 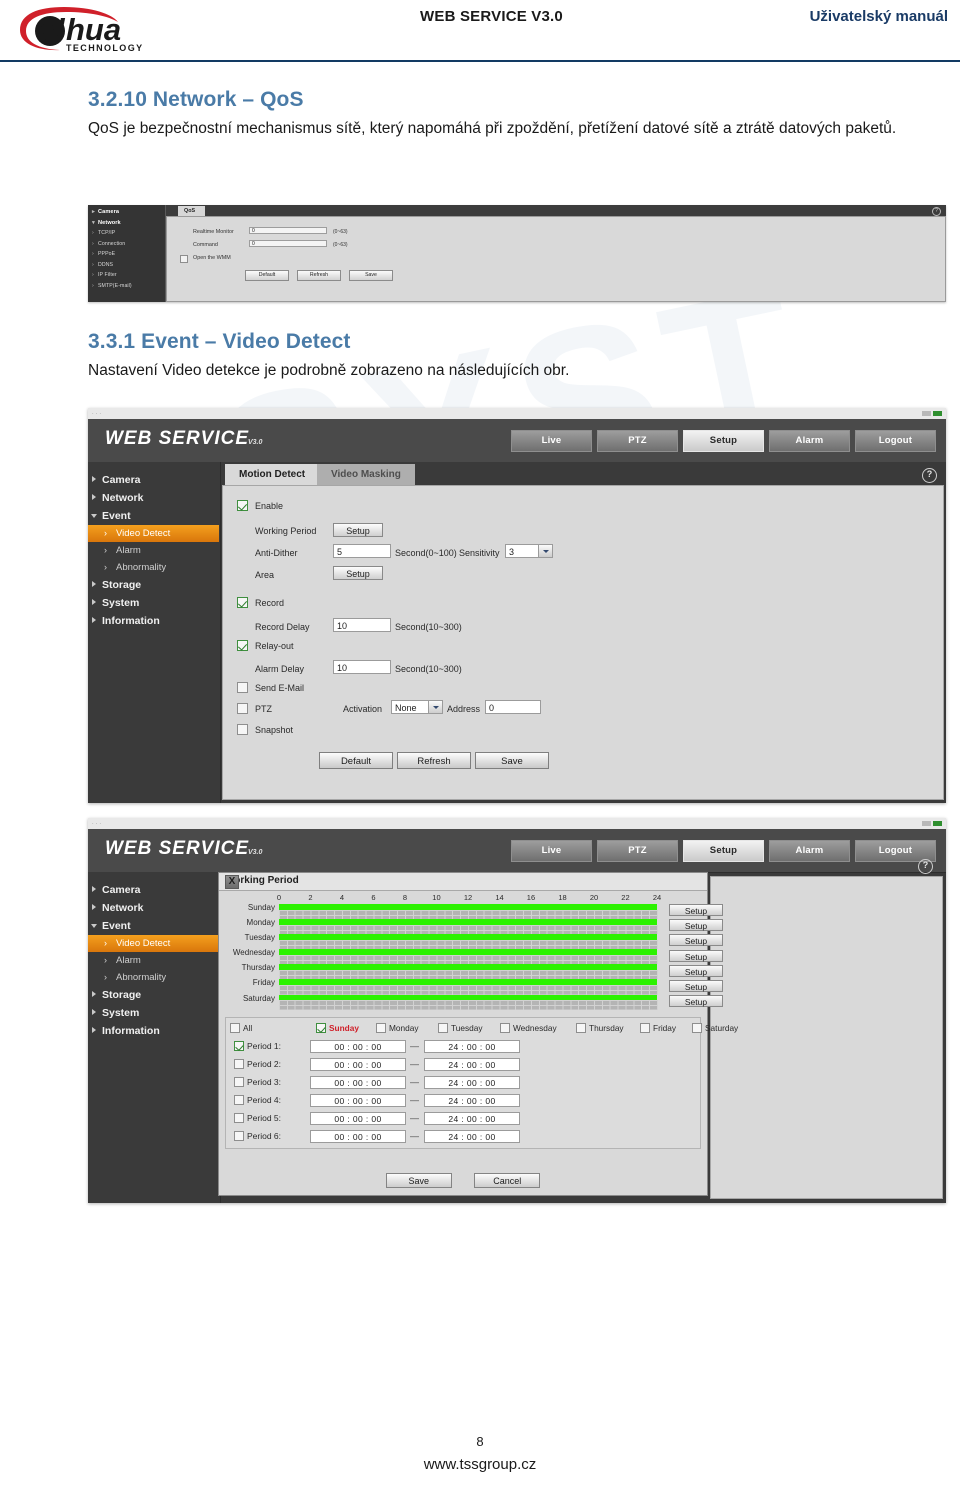 I want to click on qos-sidebar-item-ip-filter: › IP Filter, so click(x=127, y=275).